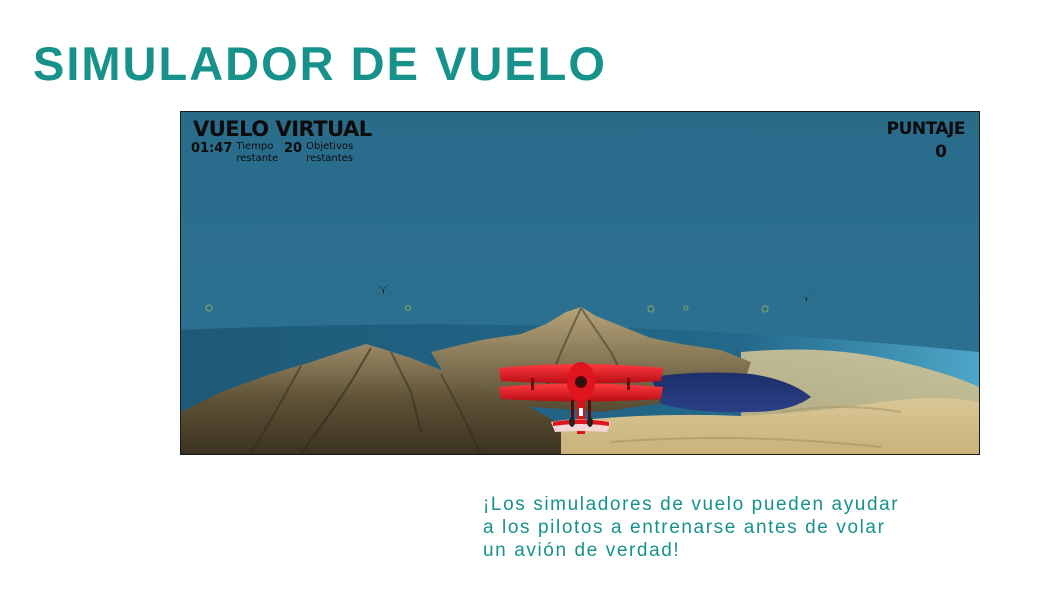  What do you see at coordinates (926, 129) in the screenshot?
I see `score-label: PUNTAJE` at bounding box center [926, 129].